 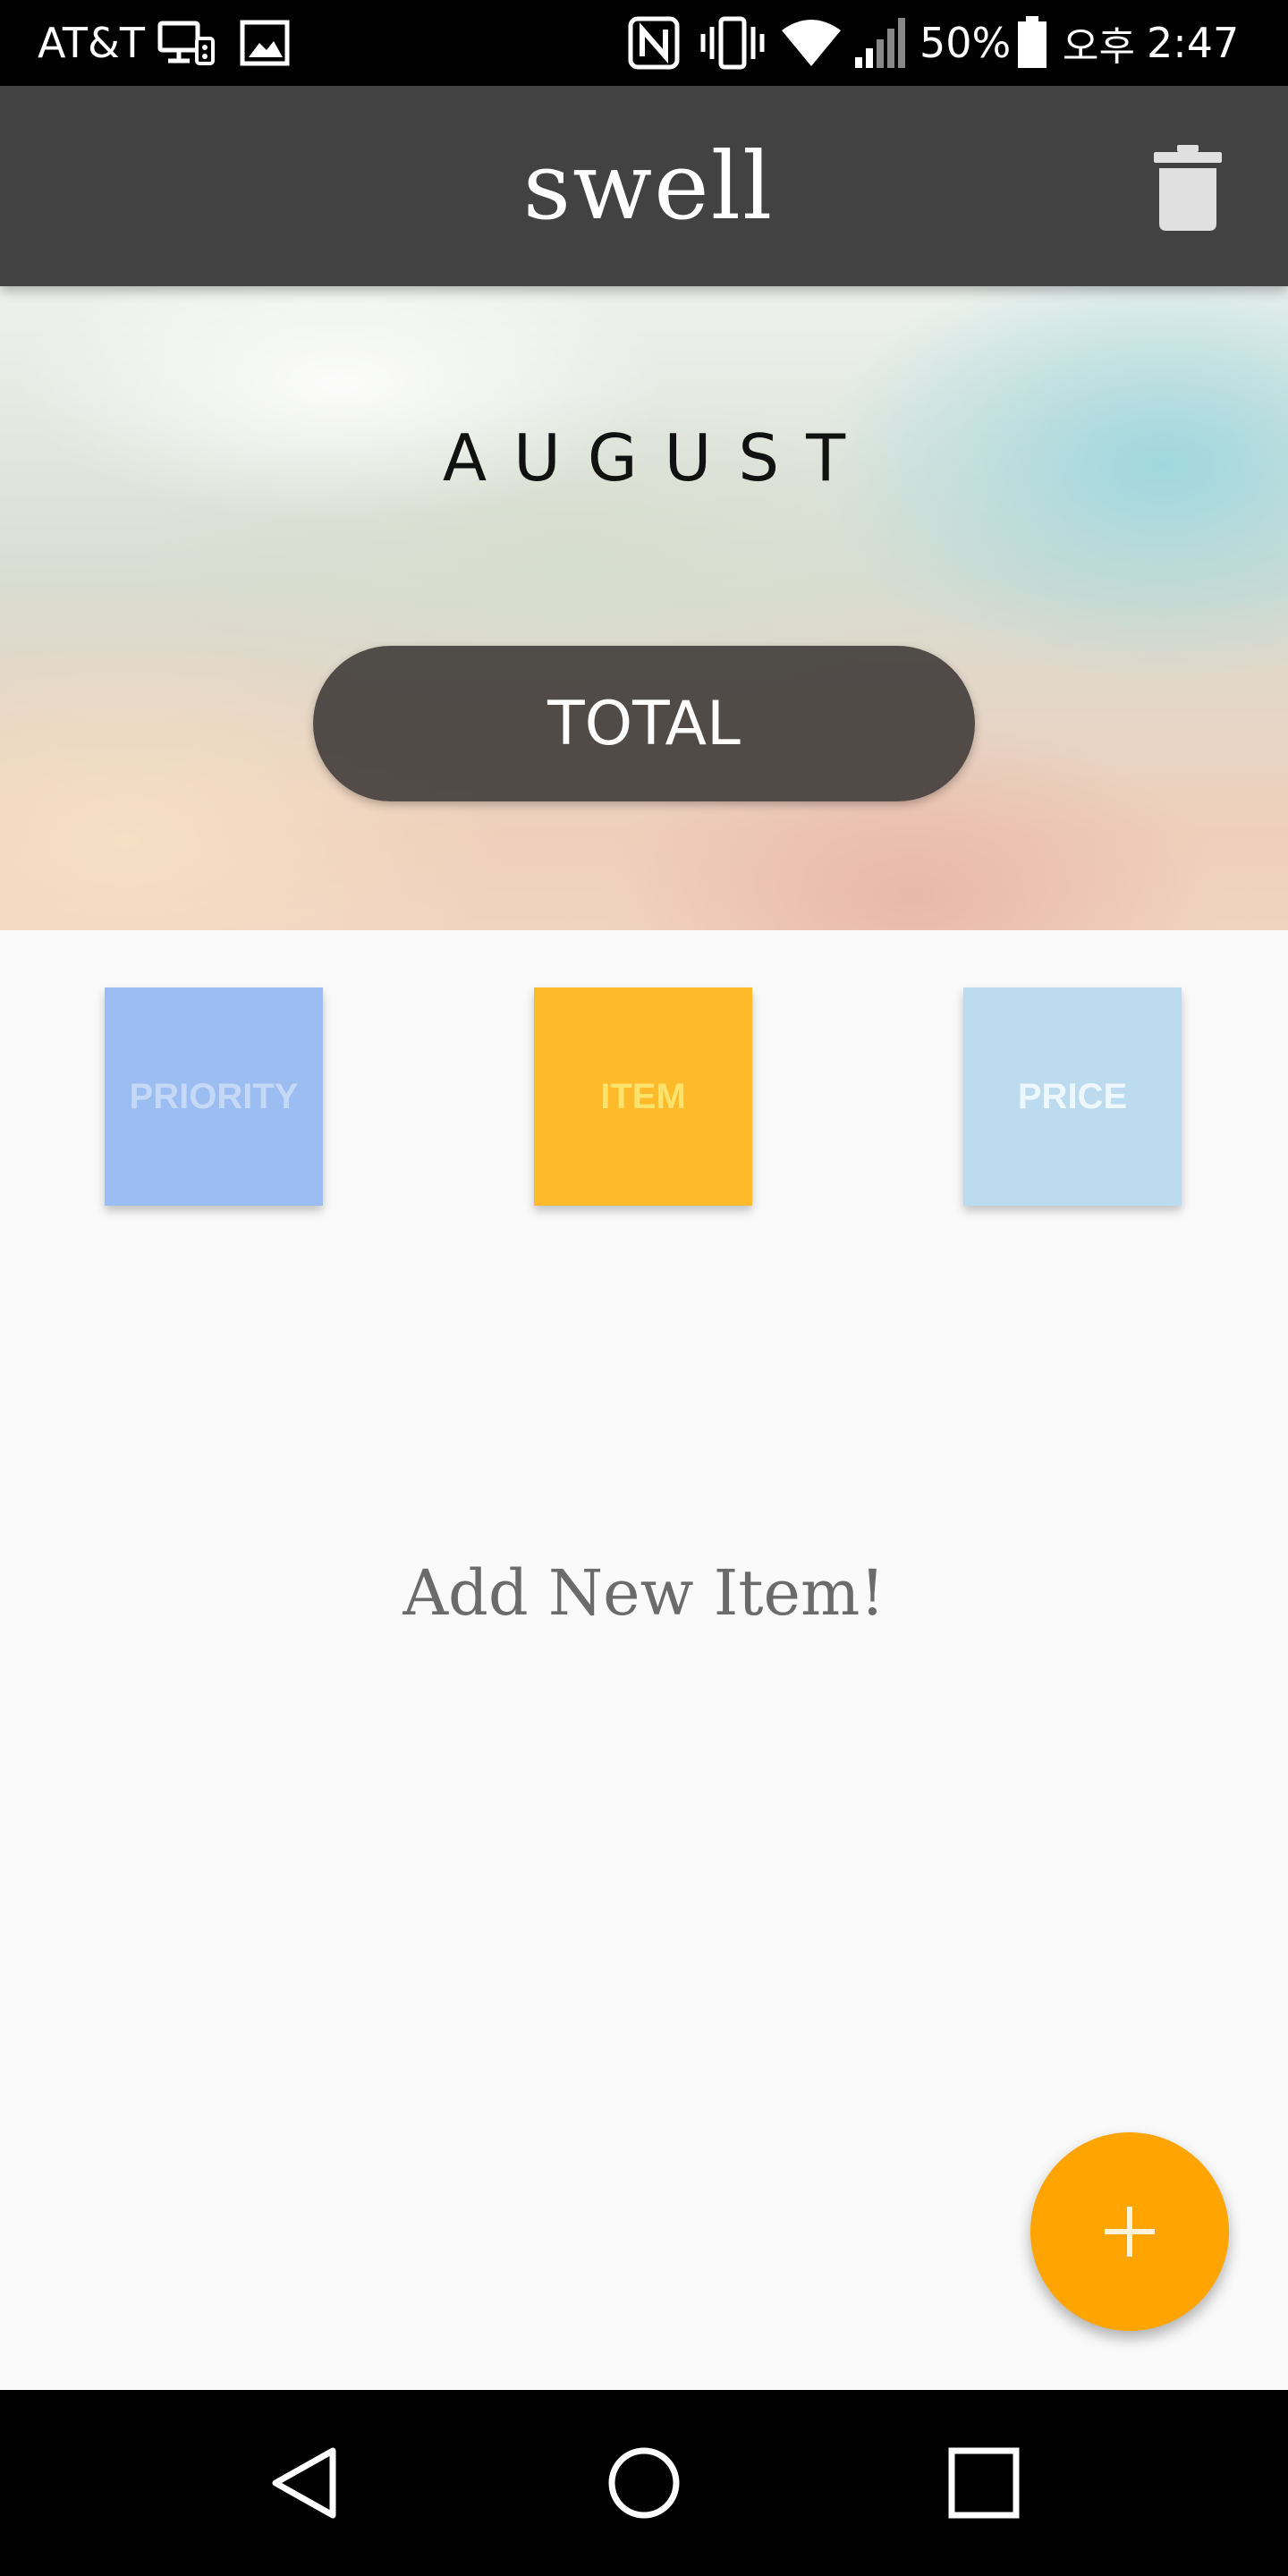 I want to click on delete-all-button, so click(x=1187, y=188).